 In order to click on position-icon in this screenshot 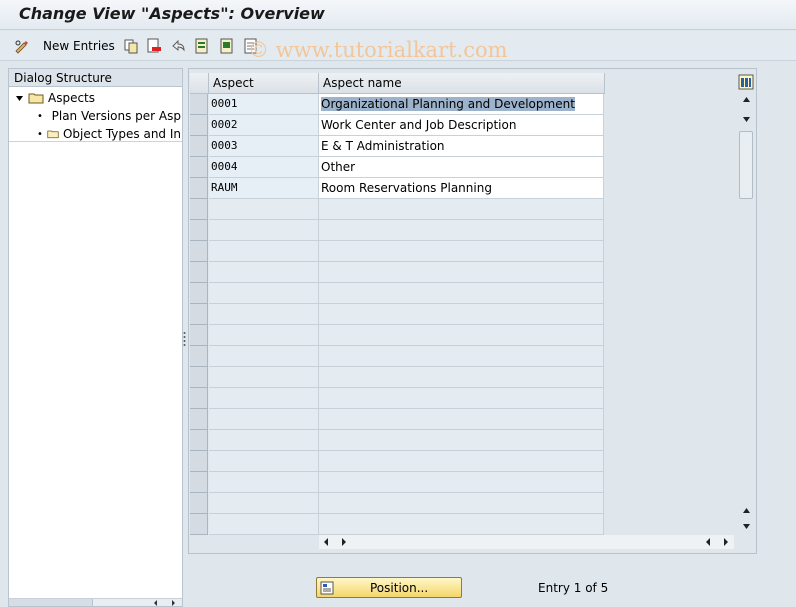, I will do `click(327, 587)`.